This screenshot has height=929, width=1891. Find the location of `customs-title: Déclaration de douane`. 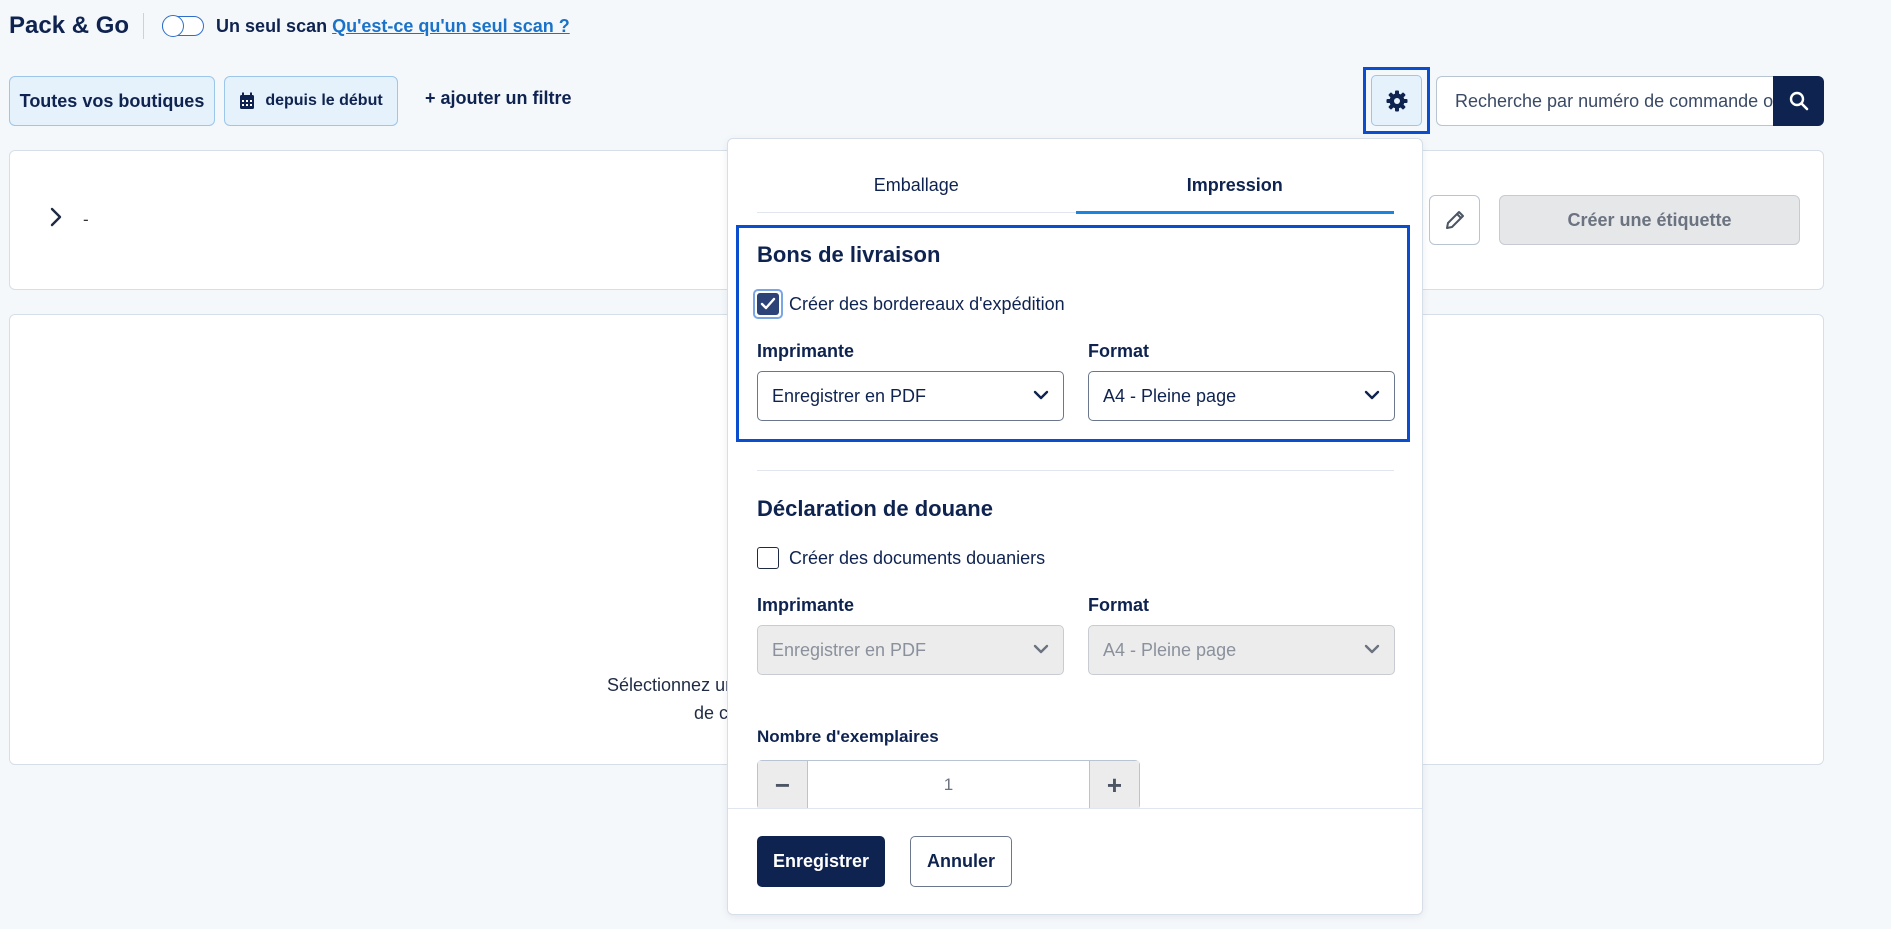

customs-title: Déclaration de douane is located at coordinates (875, 508).